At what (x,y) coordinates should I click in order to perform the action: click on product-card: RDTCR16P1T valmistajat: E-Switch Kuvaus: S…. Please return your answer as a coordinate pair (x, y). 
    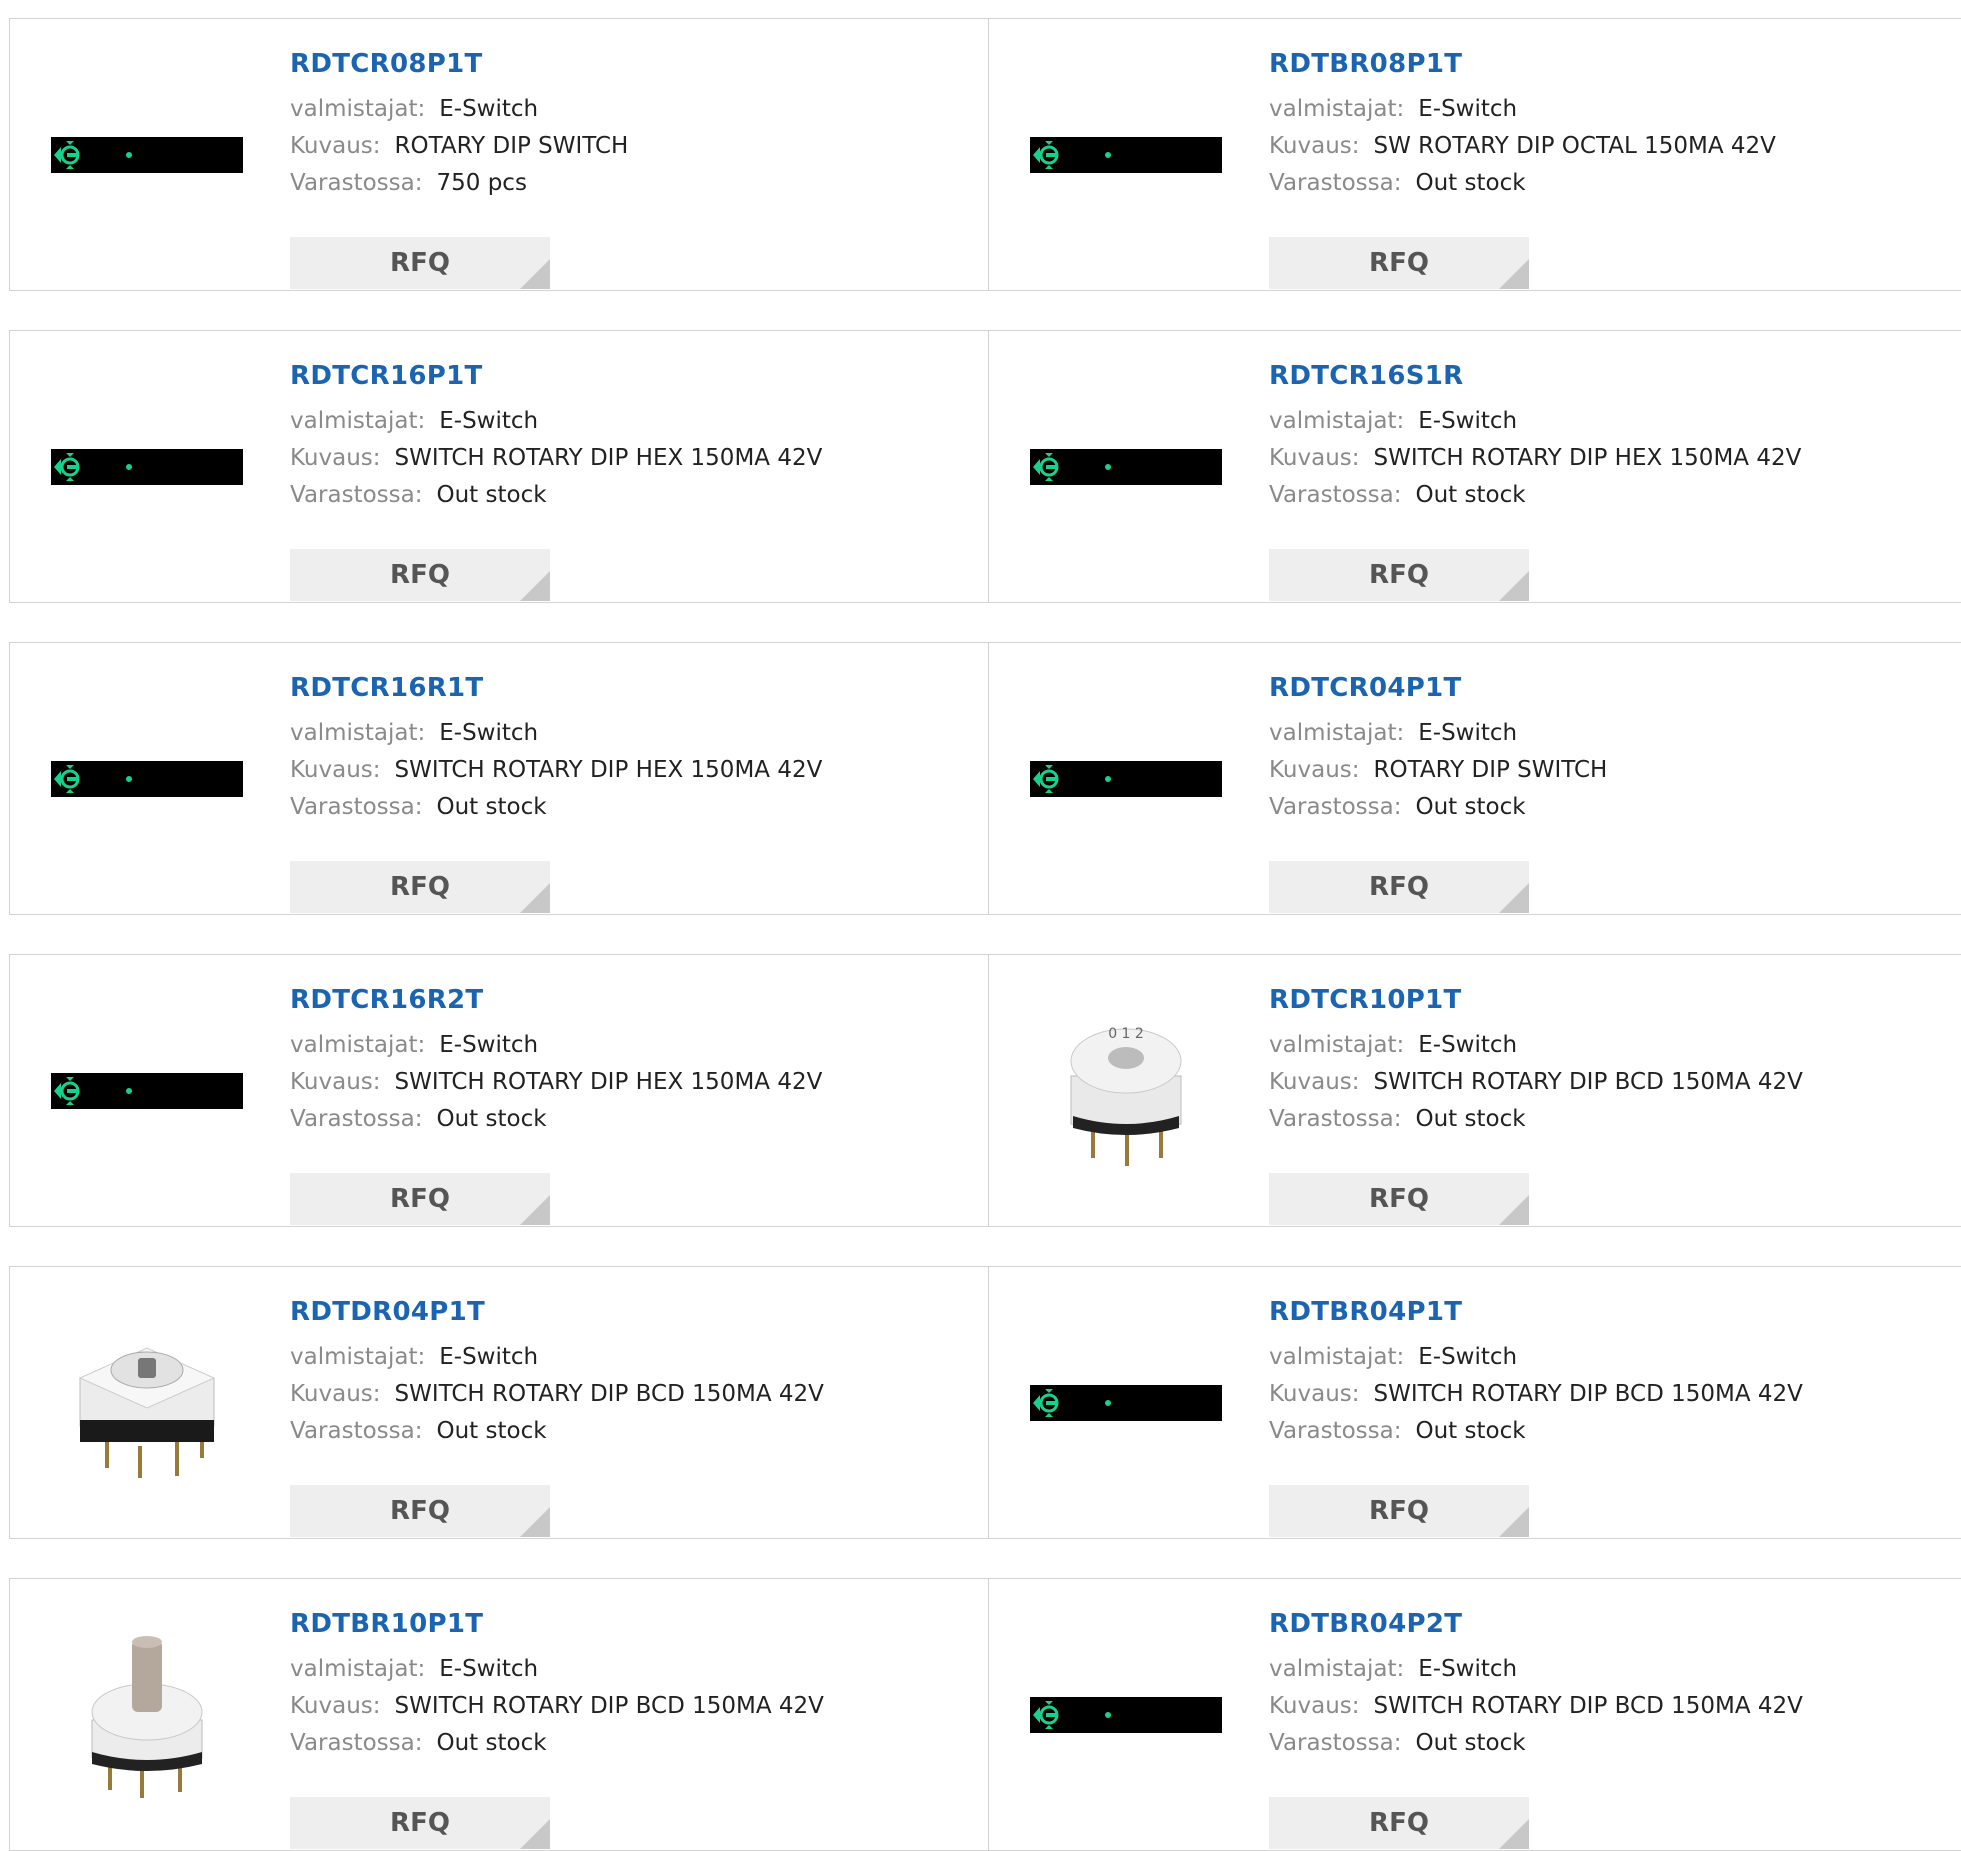
    Looking at the image, I should click on (499, 466).